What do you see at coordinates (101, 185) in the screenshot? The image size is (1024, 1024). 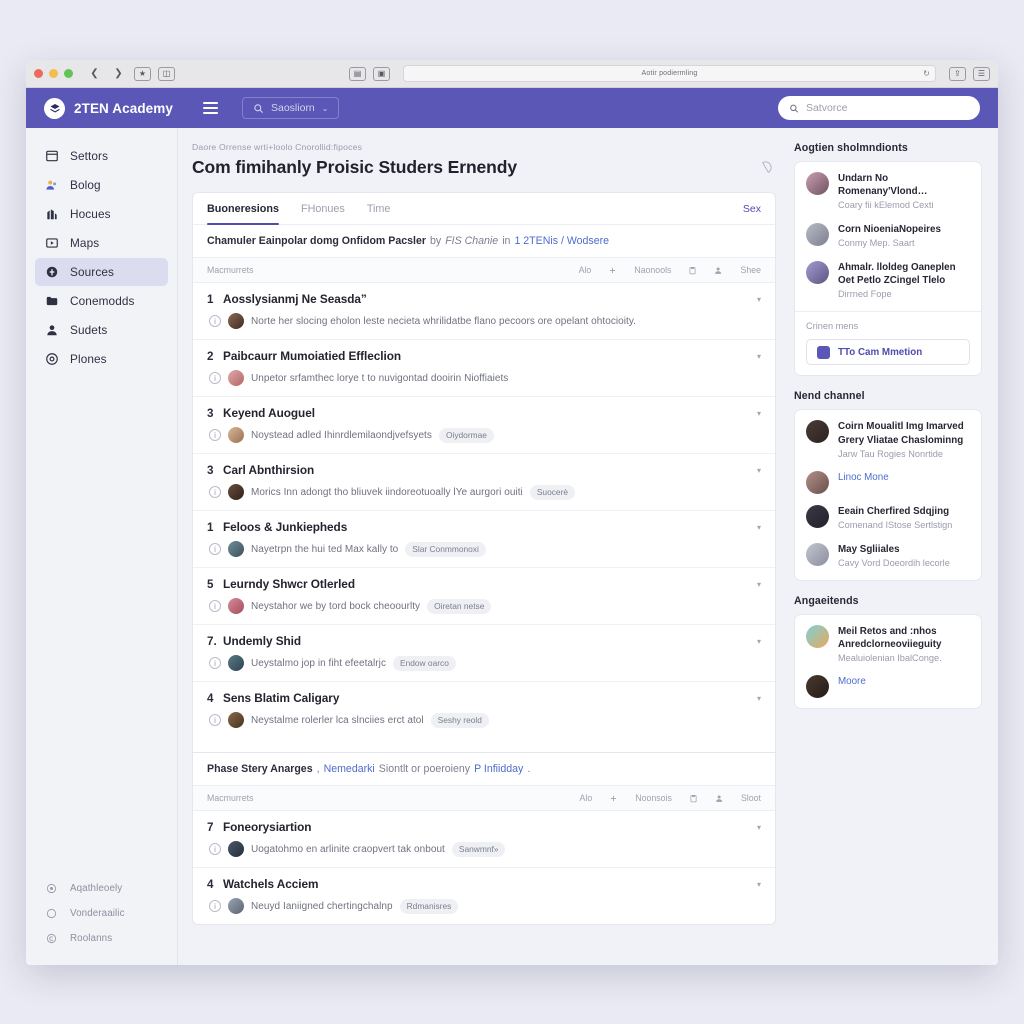 I see `sidebar-item-bolog: Bolog` at bounding box center [101, 185].